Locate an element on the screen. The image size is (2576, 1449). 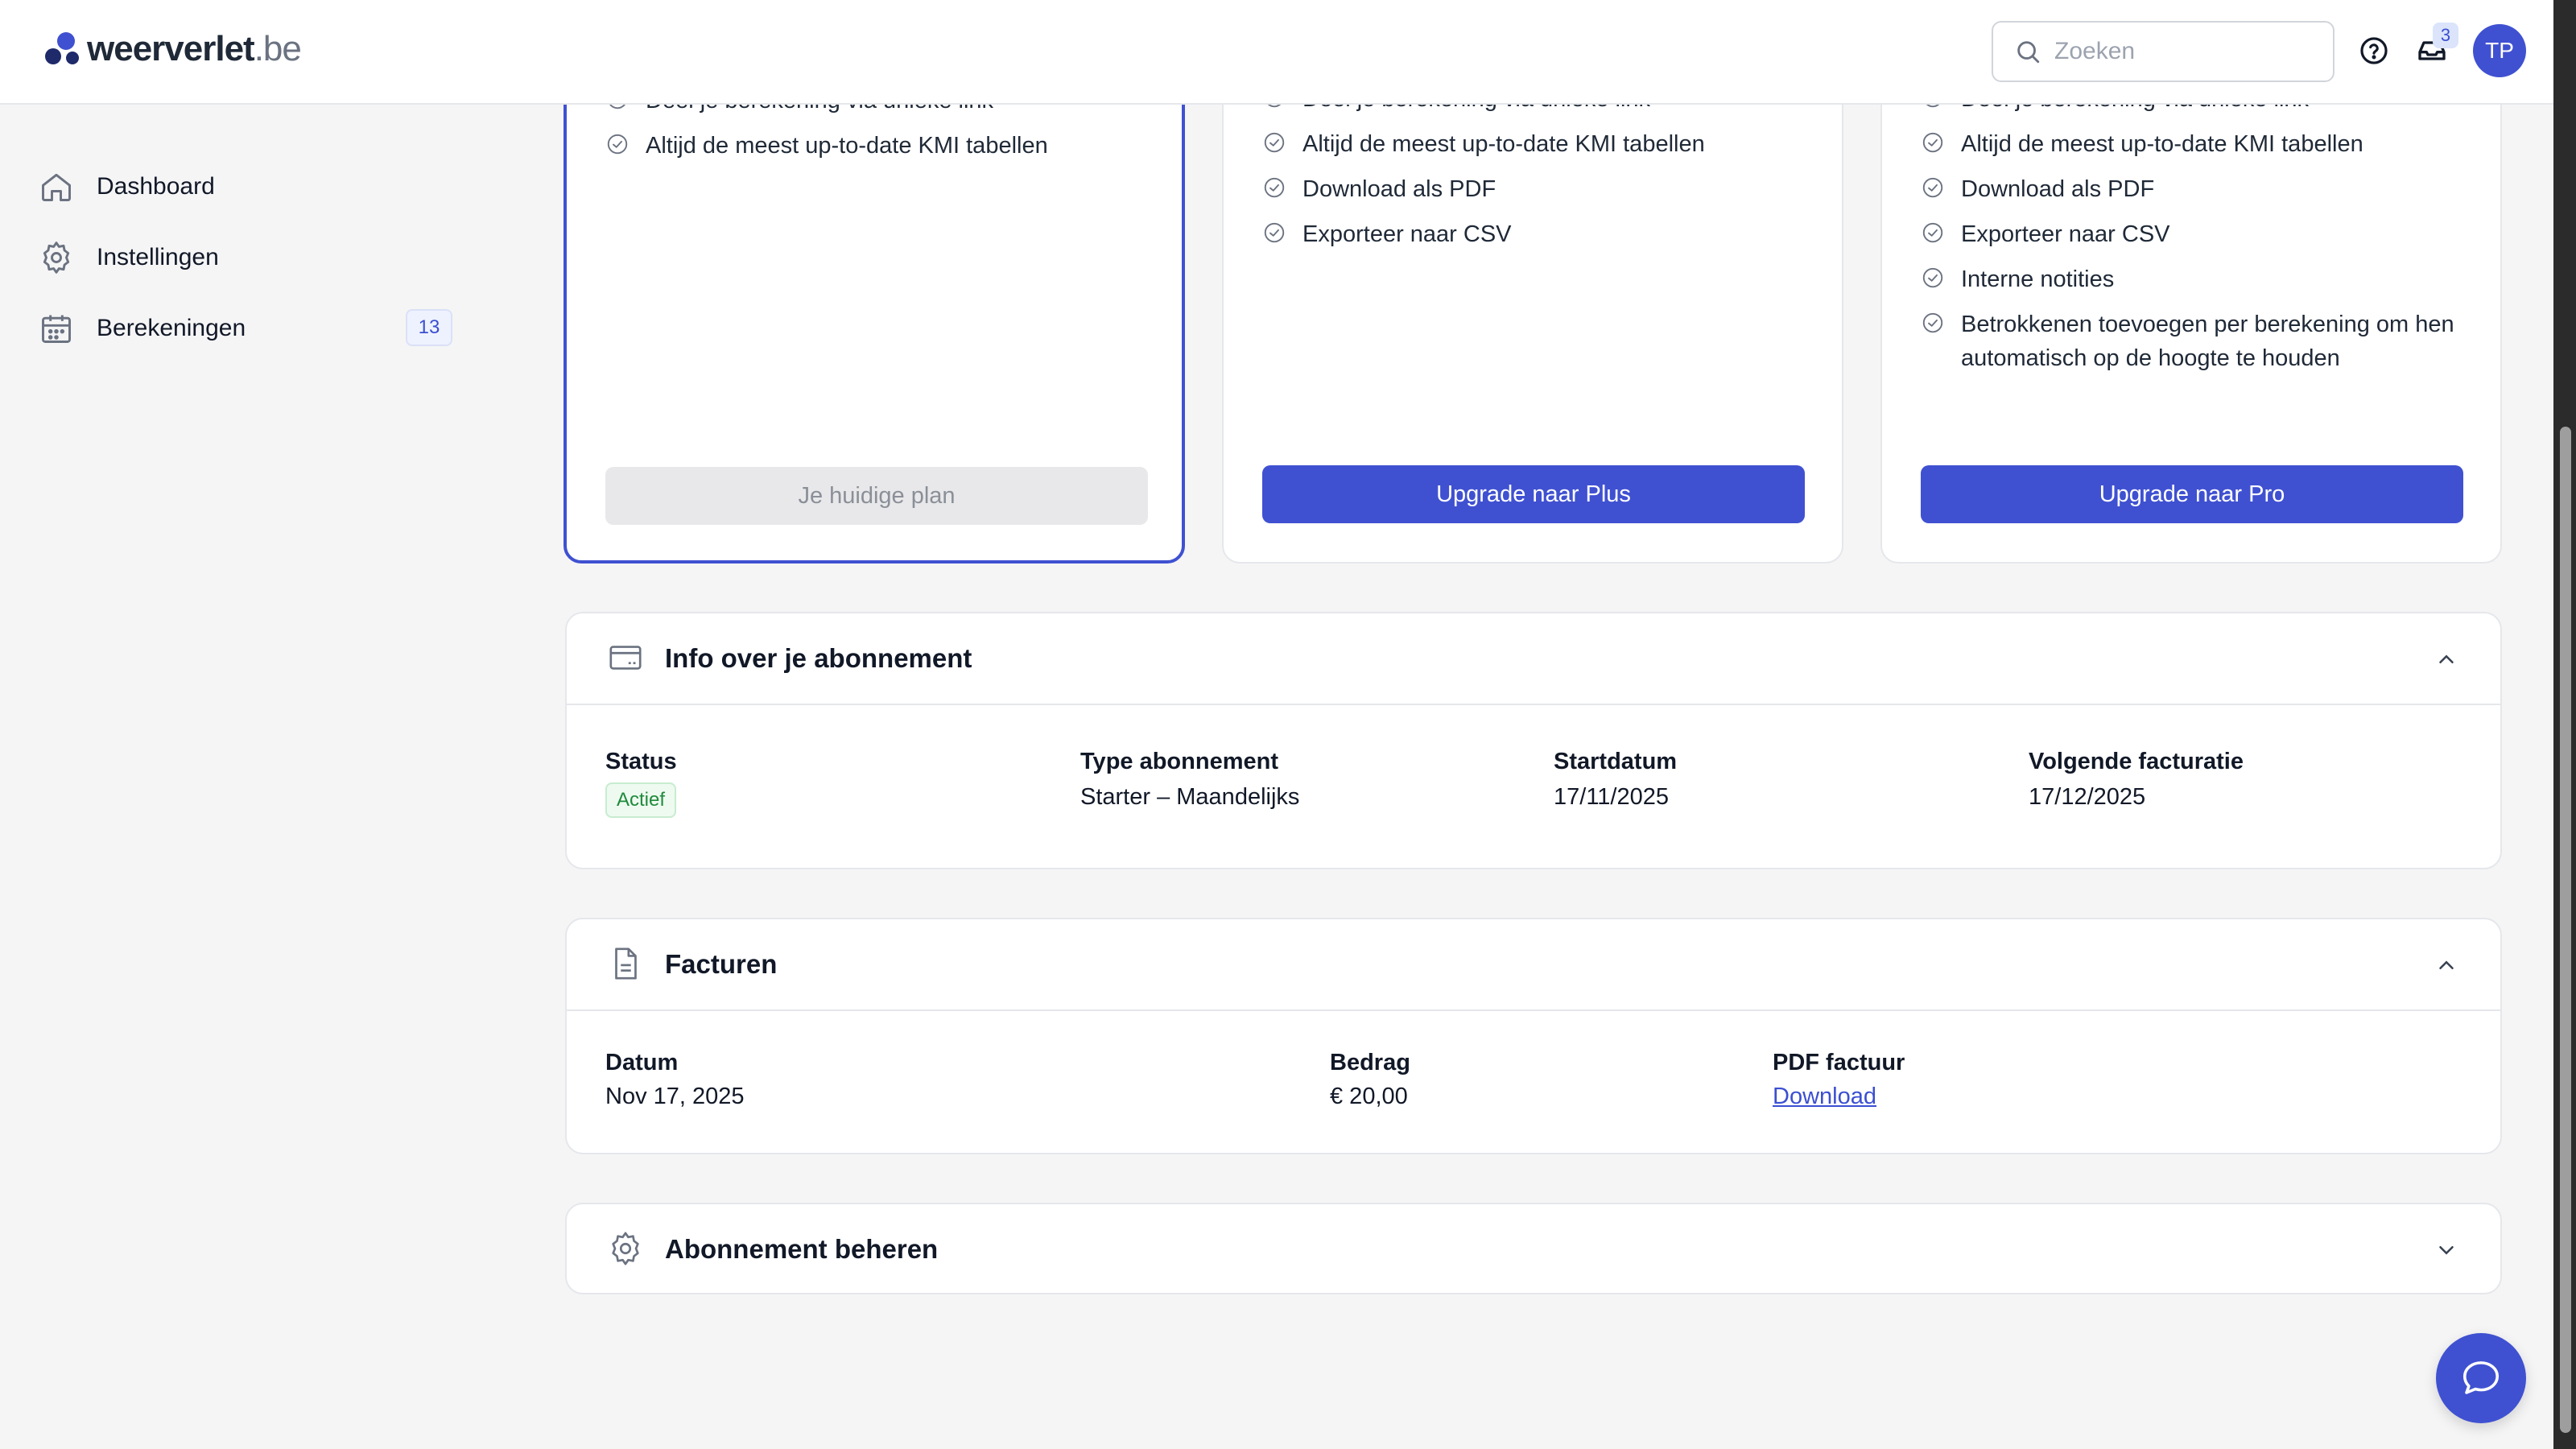
sidebar-item-label: Instellingen is located at coordinates (158, 257).